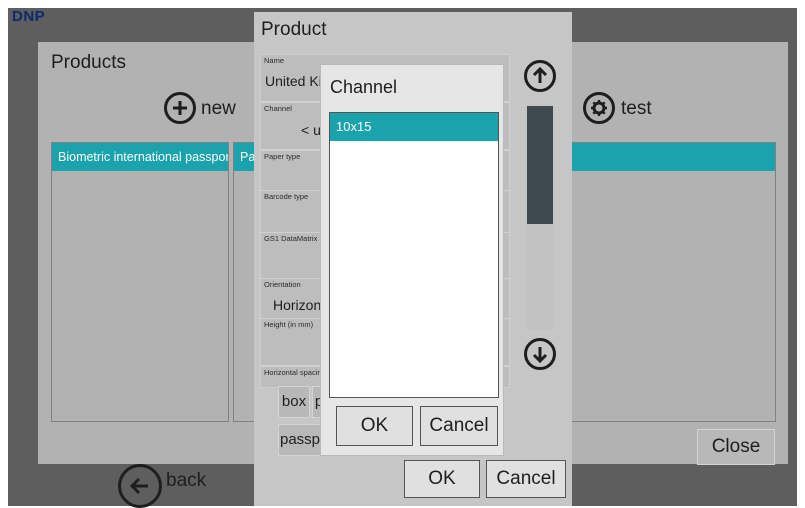 The width and height of the screenshot is (805, 508). I want to click on channel-cancel-button: Cancel, so click(459, 426).